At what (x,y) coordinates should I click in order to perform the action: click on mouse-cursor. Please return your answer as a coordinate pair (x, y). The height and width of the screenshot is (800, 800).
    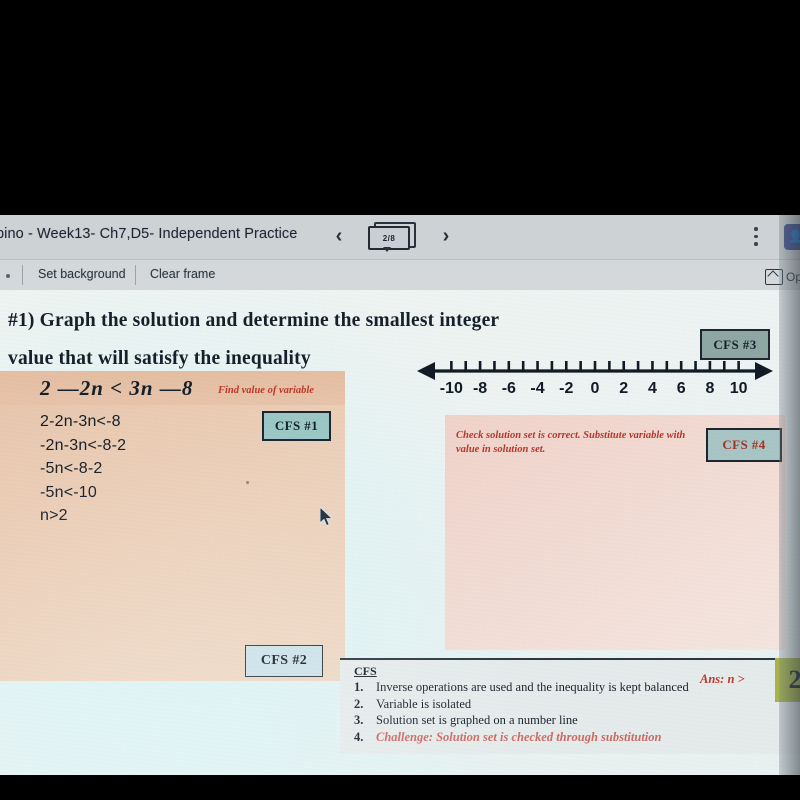
    Looking at the image, I should click on (326, 516).